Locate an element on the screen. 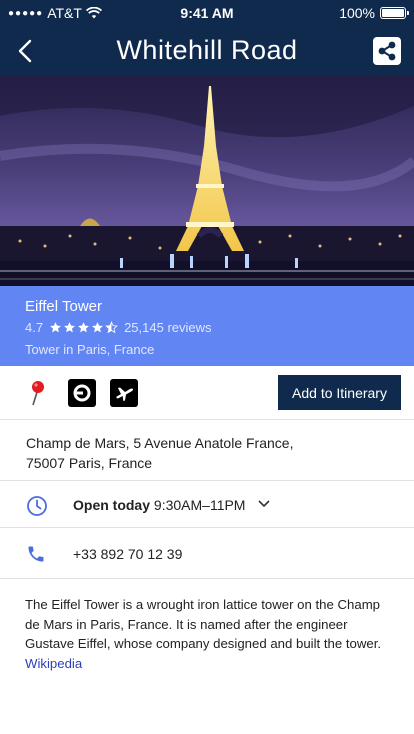  clock-icon is located at coordinates (37, 506).